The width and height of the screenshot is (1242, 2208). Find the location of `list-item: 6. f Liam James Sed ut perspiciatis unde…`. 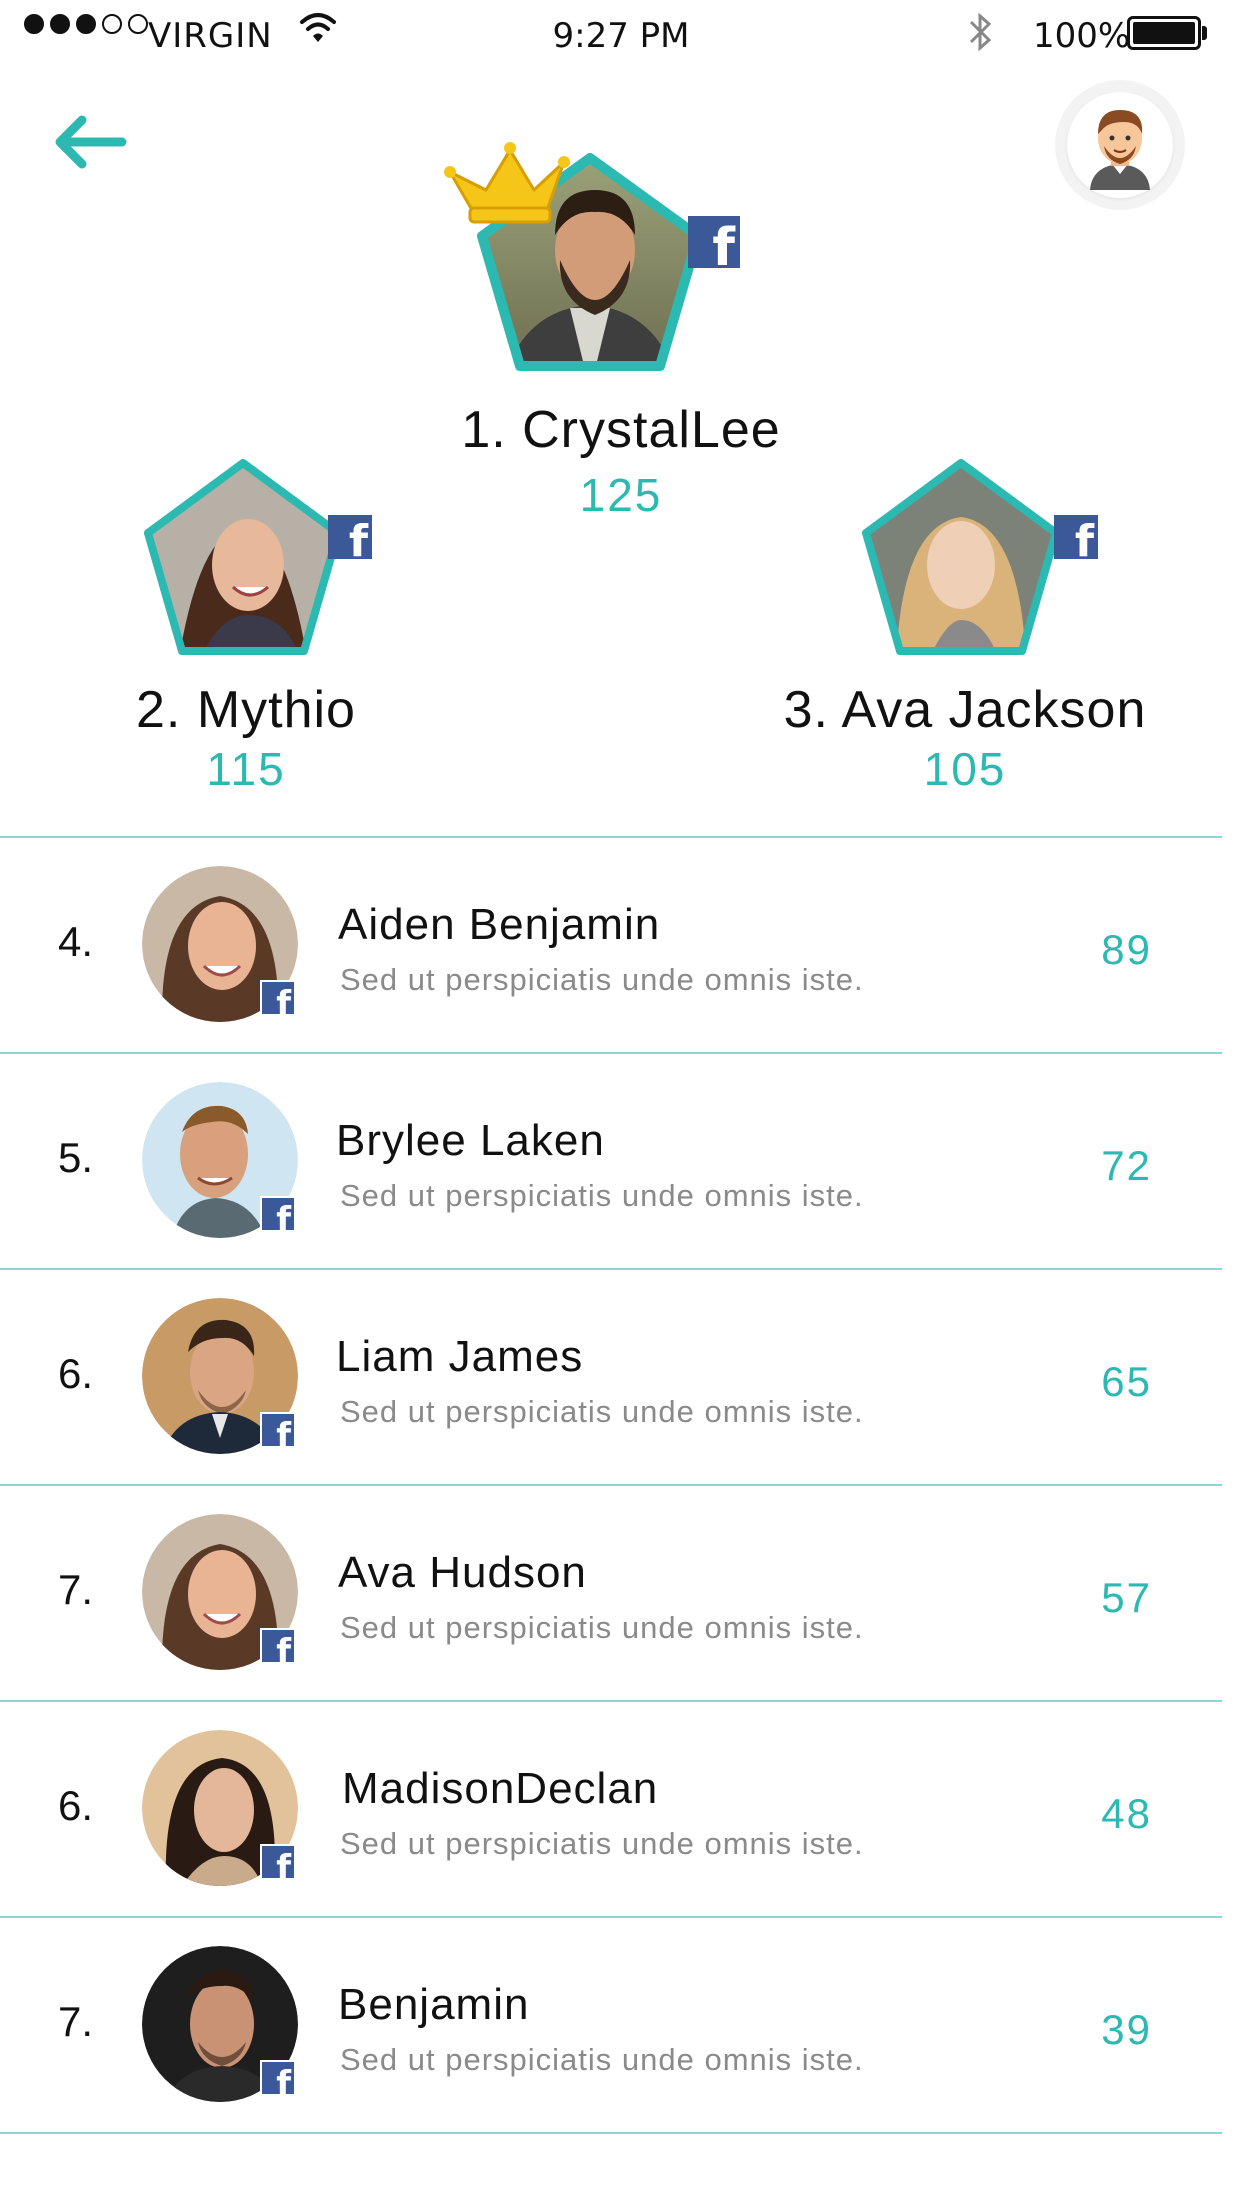

list-item: 6. f Liam James Sed ut perspiciatis unde… is located at coordinates (611, 1376).